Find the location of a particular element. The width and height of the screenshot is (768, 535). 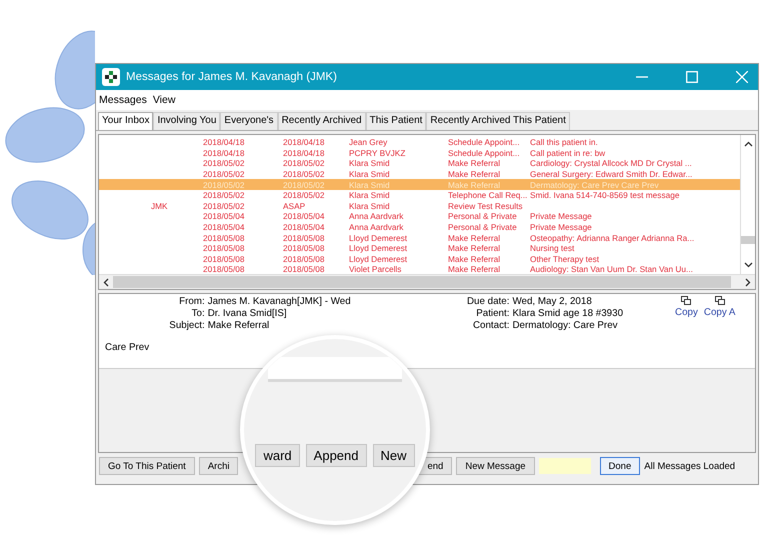

action-button: ward is located at coordinates (277, 455).